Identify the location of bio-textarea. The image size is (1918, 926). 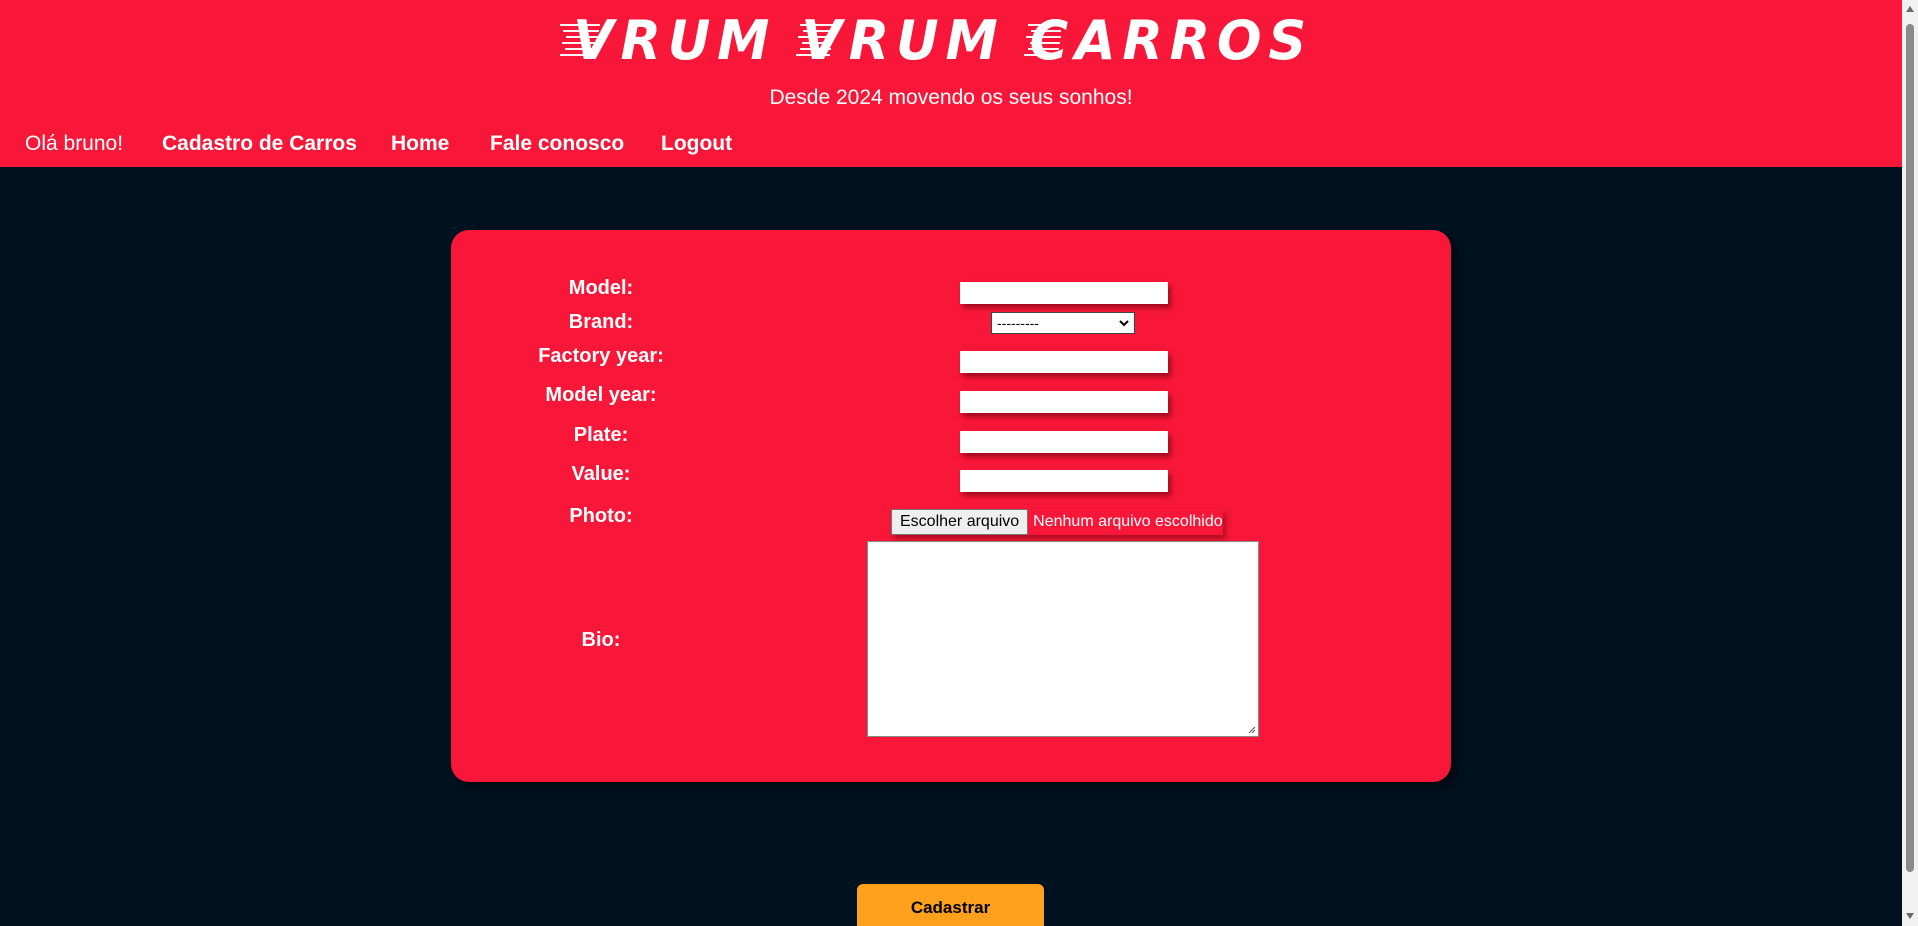
(1063, 639).